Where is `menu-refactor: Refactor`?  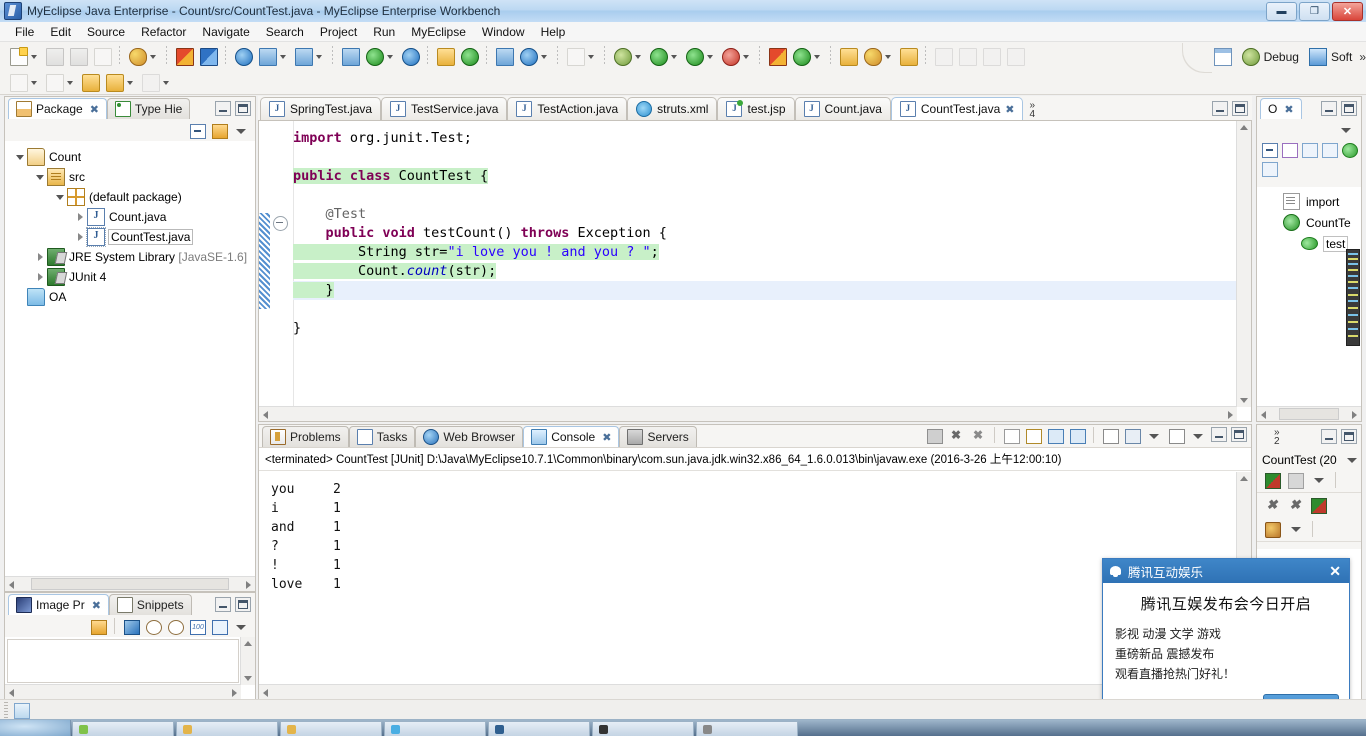 menu-refactor: Refactor is located at coordinates (163, 32).